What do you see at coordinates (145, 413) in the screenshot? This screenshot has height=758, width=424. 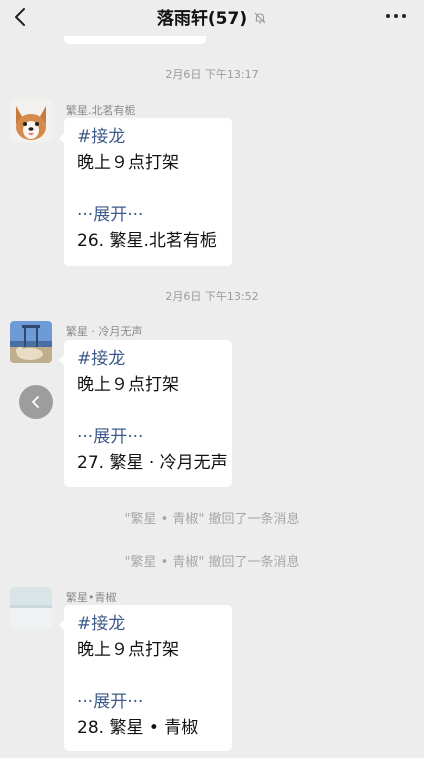 I see `message-bubble: #接龙 晚上９点打架 ···展开··· 27. 繁星 · 冷月无声` at bounding box center [145, 413].